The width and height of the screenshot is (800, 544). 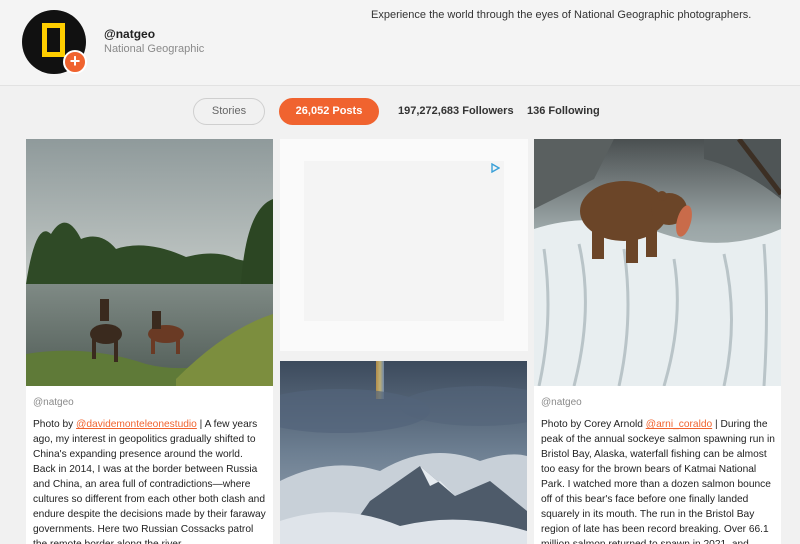 What do you see at coordinates (136, 424) in the screenshot?
I see `photographer-link: @davidemonteleonestudio` at bounding box center [136, 424].